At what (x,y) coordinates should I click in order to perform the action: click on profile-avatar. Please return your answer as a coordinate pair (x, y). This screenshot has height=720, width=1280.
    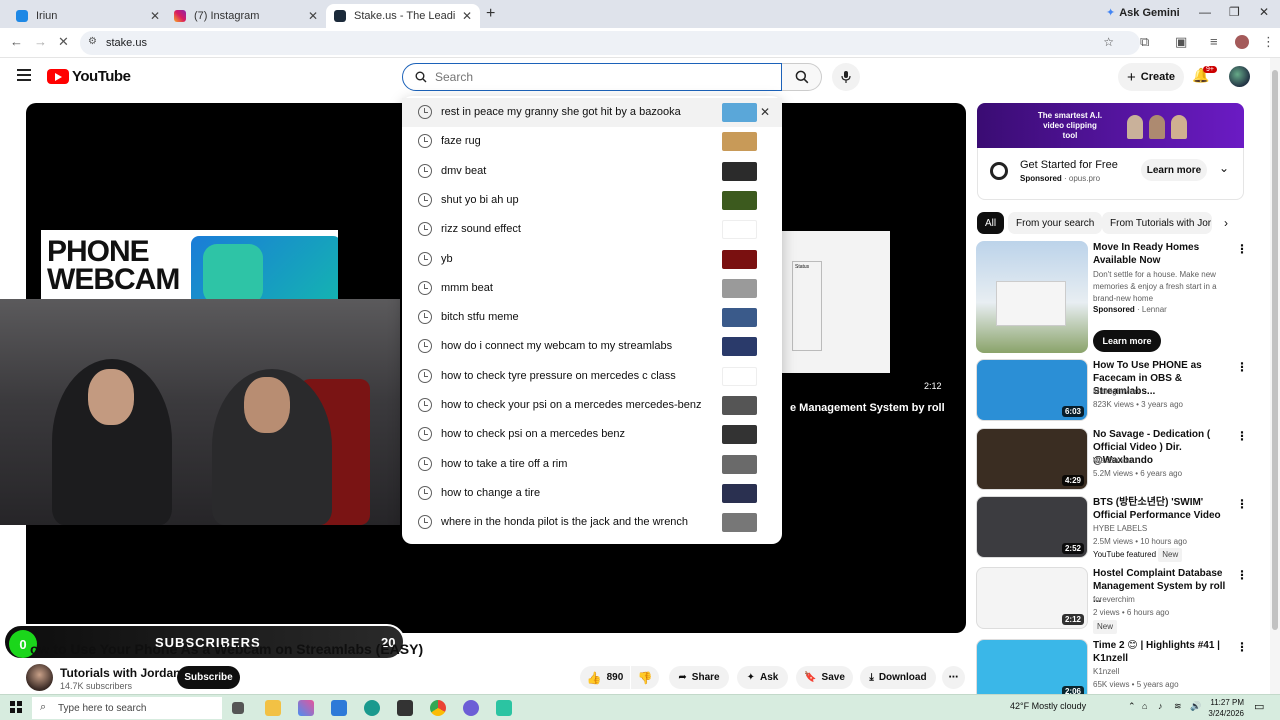
    Looking at the image, I should click on (1242, 42).